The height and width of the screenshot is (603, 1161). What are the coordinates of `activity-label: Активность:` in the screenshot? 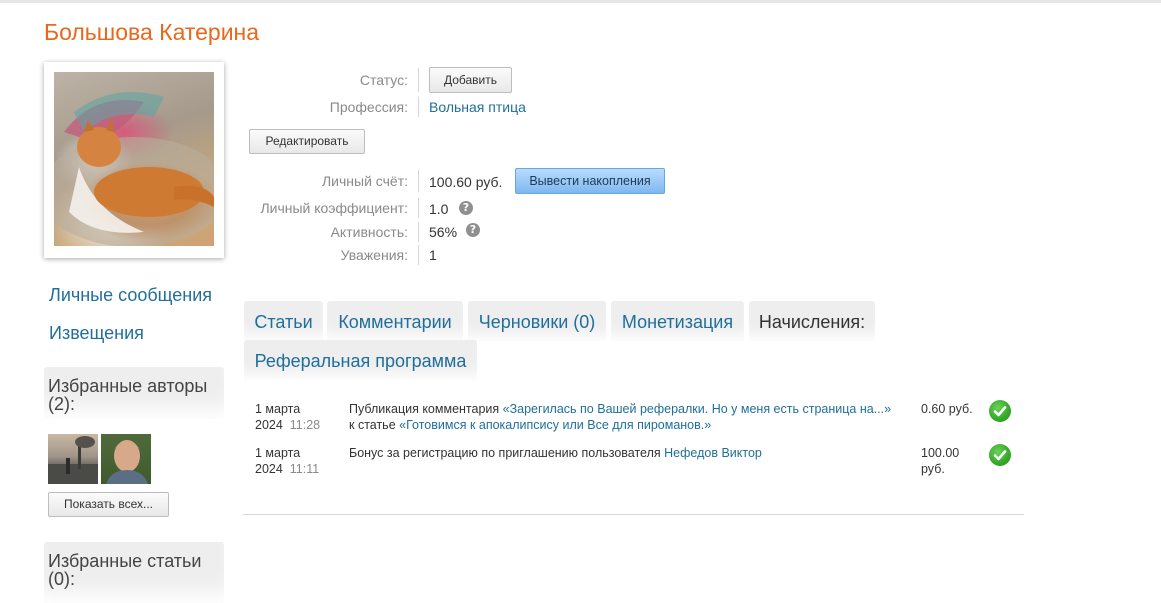 It's located at (369, 232).